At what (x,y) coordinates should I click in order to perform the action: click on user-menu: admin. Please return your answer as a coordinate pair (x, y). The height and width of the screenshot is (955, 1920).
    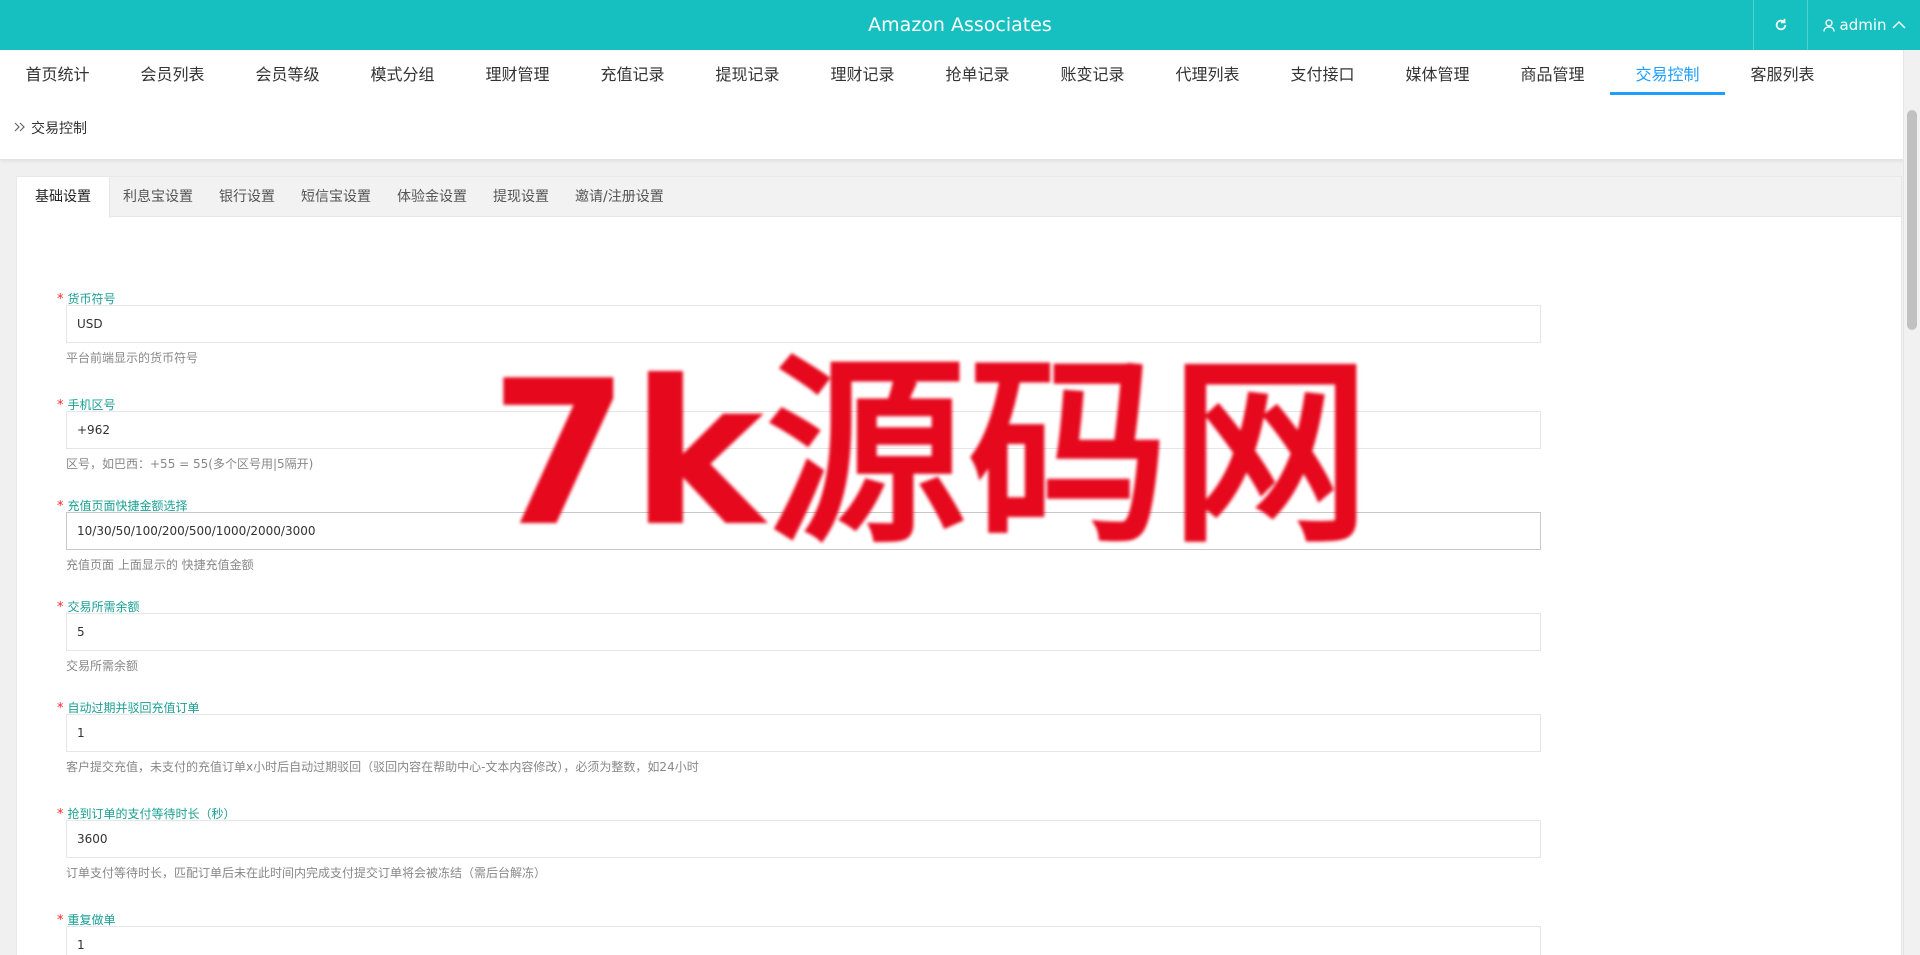
    Looking at the image, I should click on (1863, 25).